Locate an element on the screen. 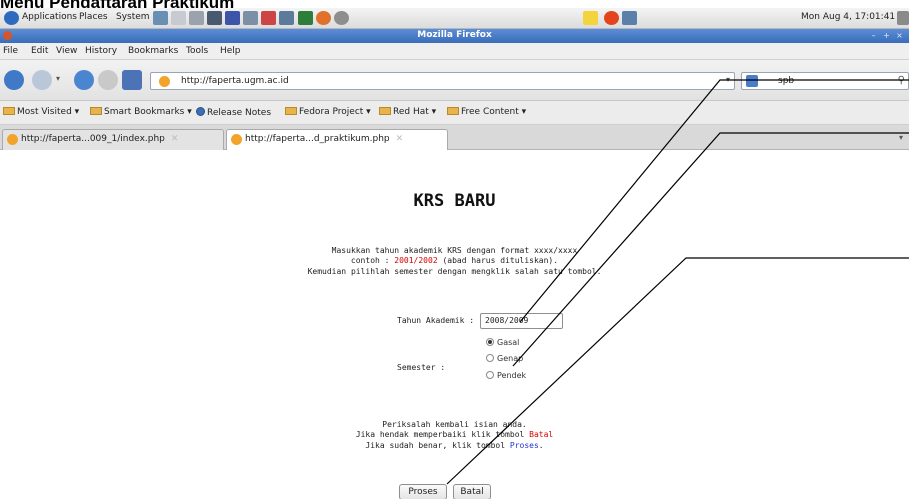 The height and width of the screenshot is (499, 909). semester-option-label: Gasal is located at coordinates (508, 342).